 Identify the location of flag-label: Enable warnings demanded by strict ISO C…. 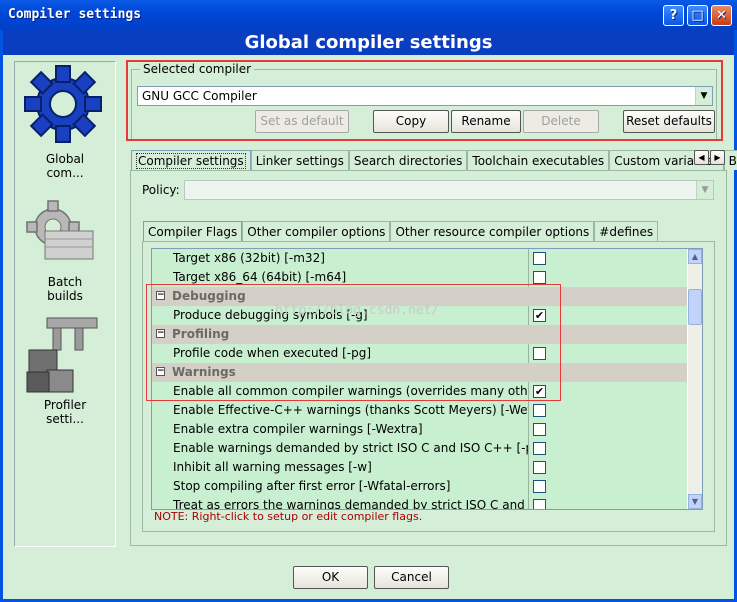
(350, 448).